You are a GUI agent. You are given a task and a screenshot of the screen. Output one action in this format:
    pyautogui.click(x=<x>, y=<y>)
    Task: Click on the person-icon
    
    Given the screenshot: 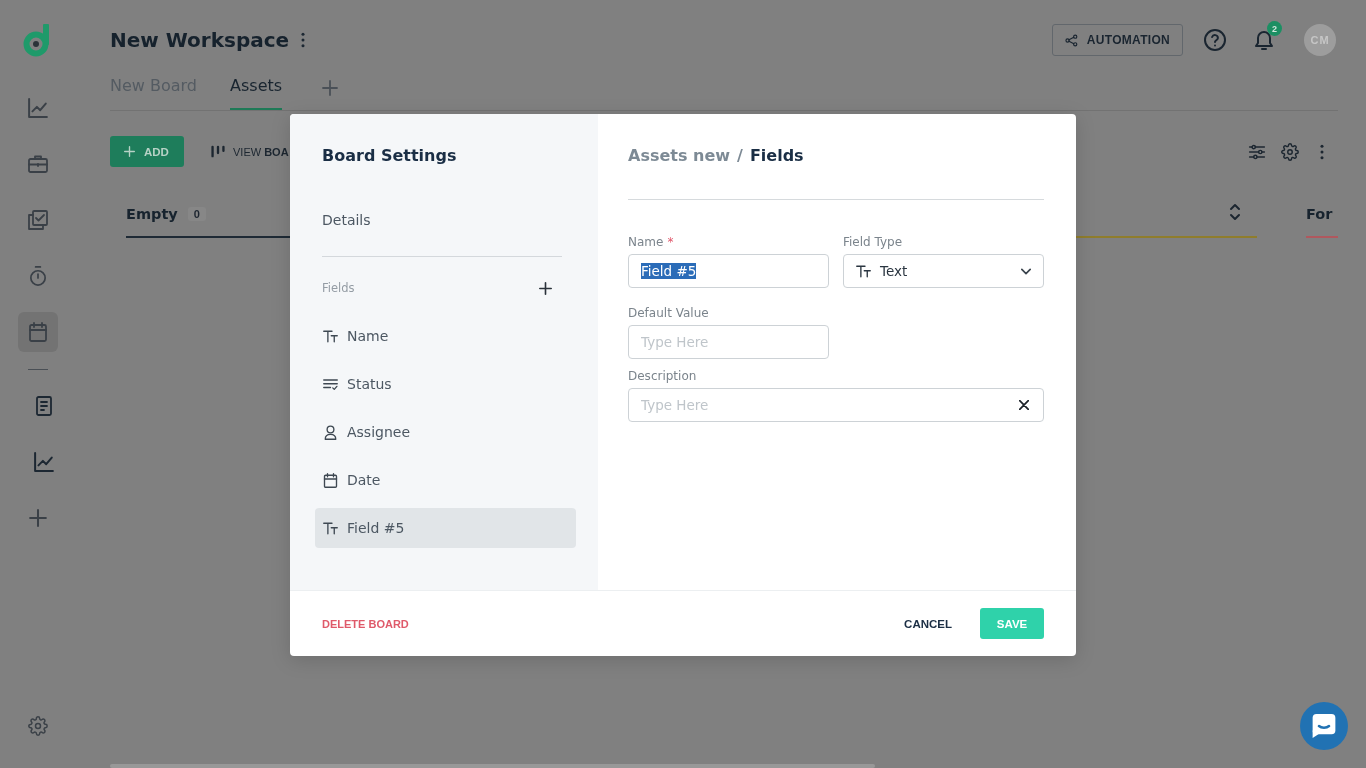 What is the action you would take?
    pyautogui.click(x=330, y=432)
    